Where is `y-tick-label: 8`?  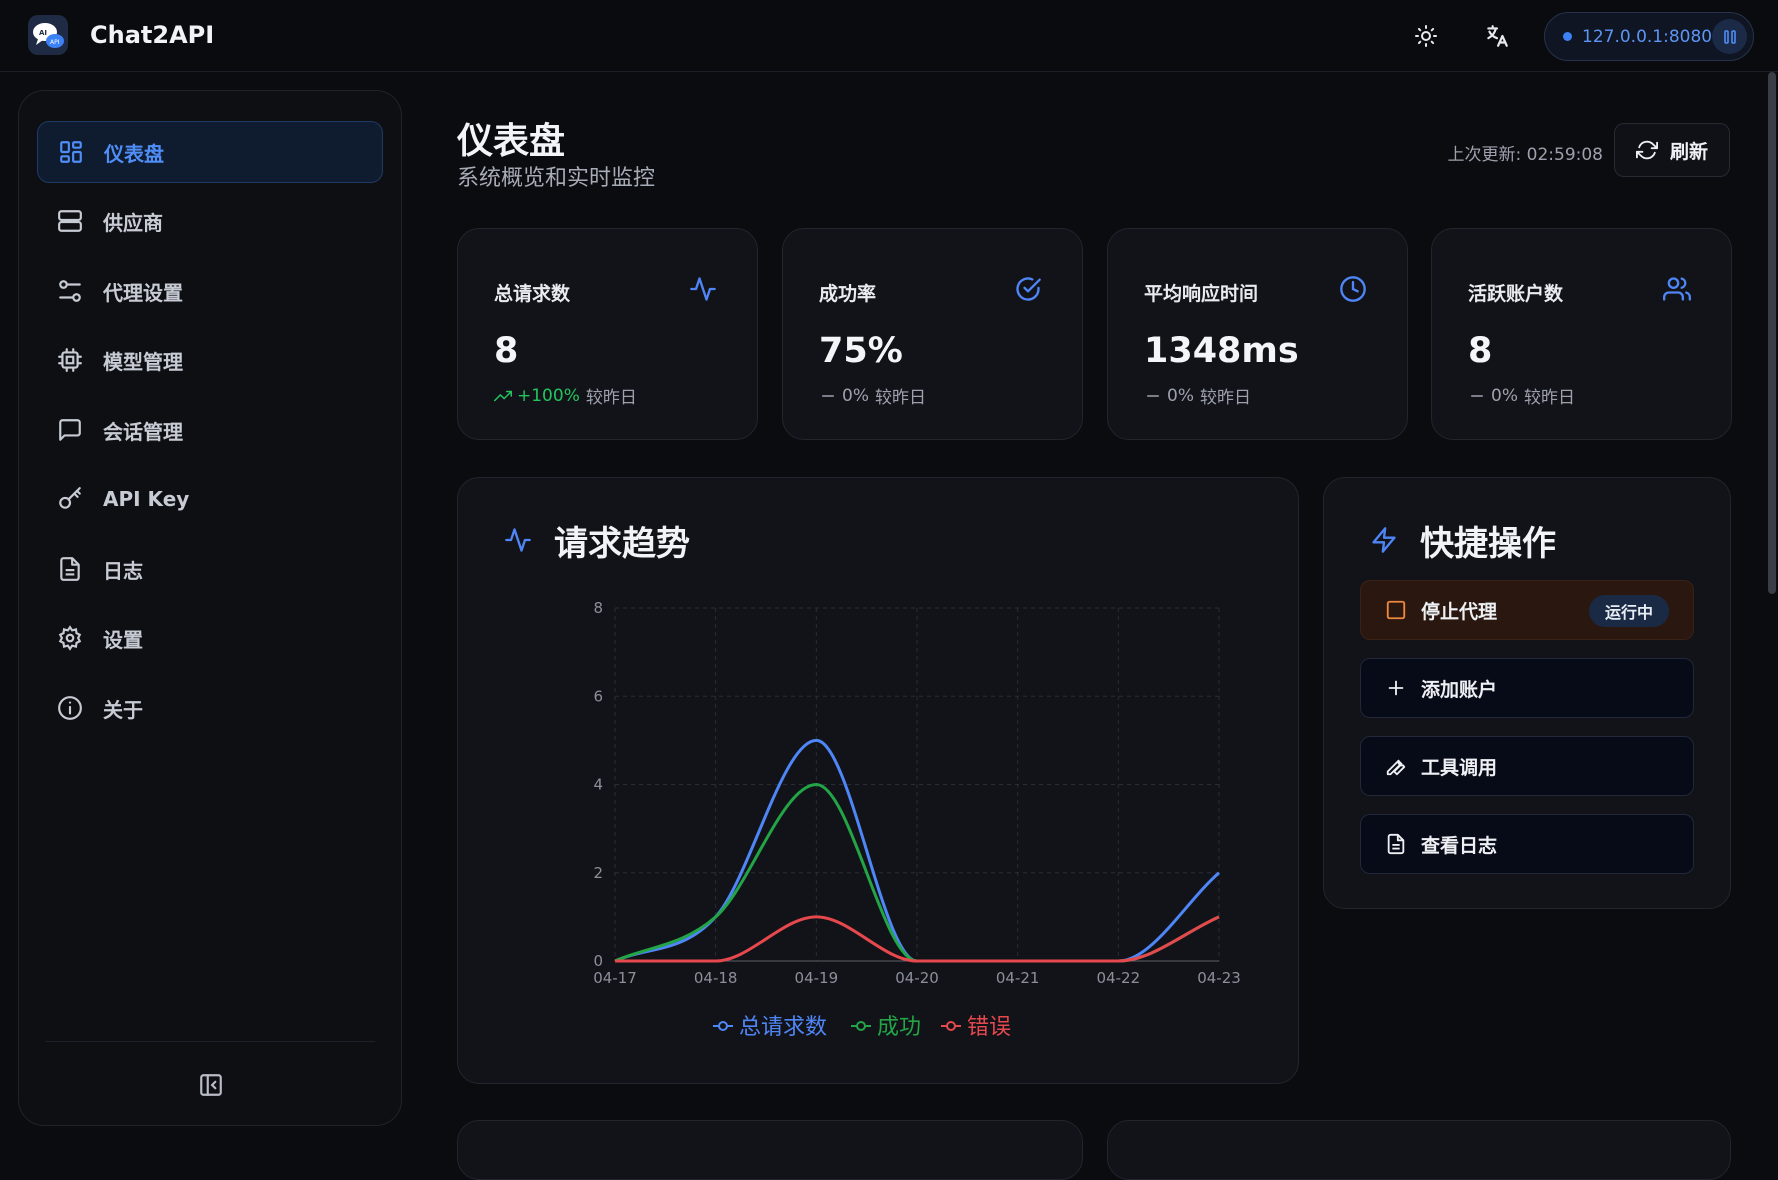 y-tick-label: 8 is located at coordinates (598, 608).